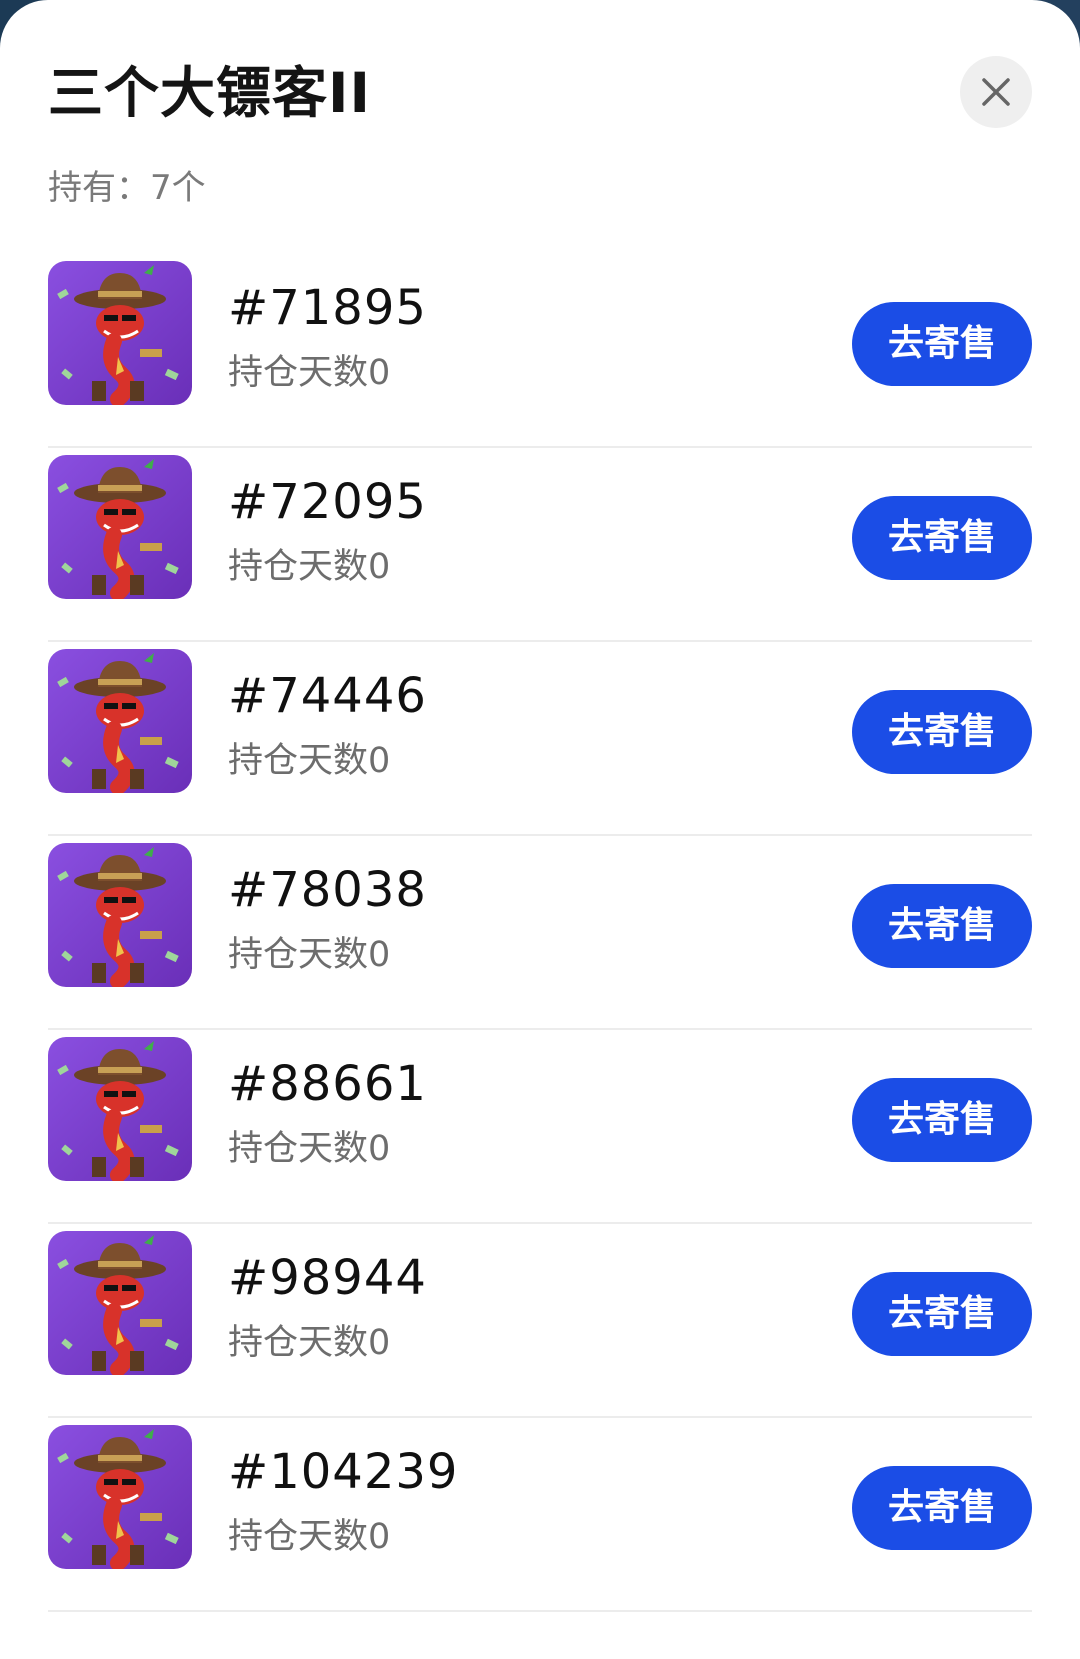 The width and height of the screenshot is (1080, 1659). What do you see at coordinates (327, 308) in the screenshot?
I see `token-id: #71895` at bounding box center [327, 308].